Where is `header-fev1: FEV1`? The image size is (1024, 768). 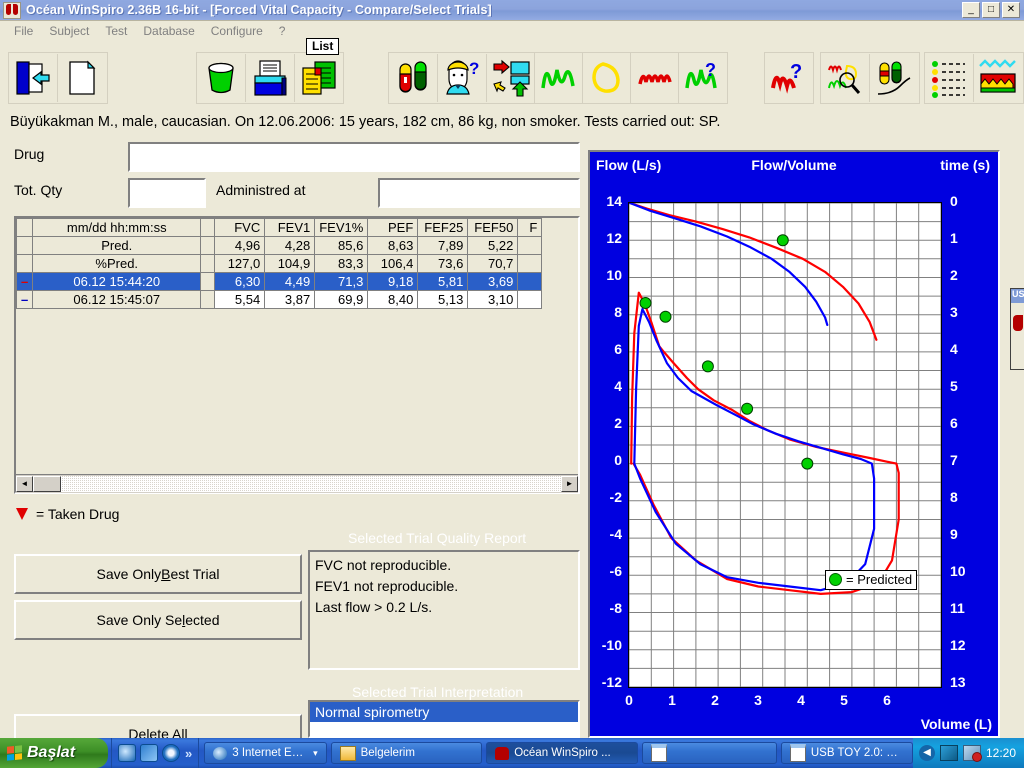
header-fev1: FEV1 is located at coordinates (290, 227).